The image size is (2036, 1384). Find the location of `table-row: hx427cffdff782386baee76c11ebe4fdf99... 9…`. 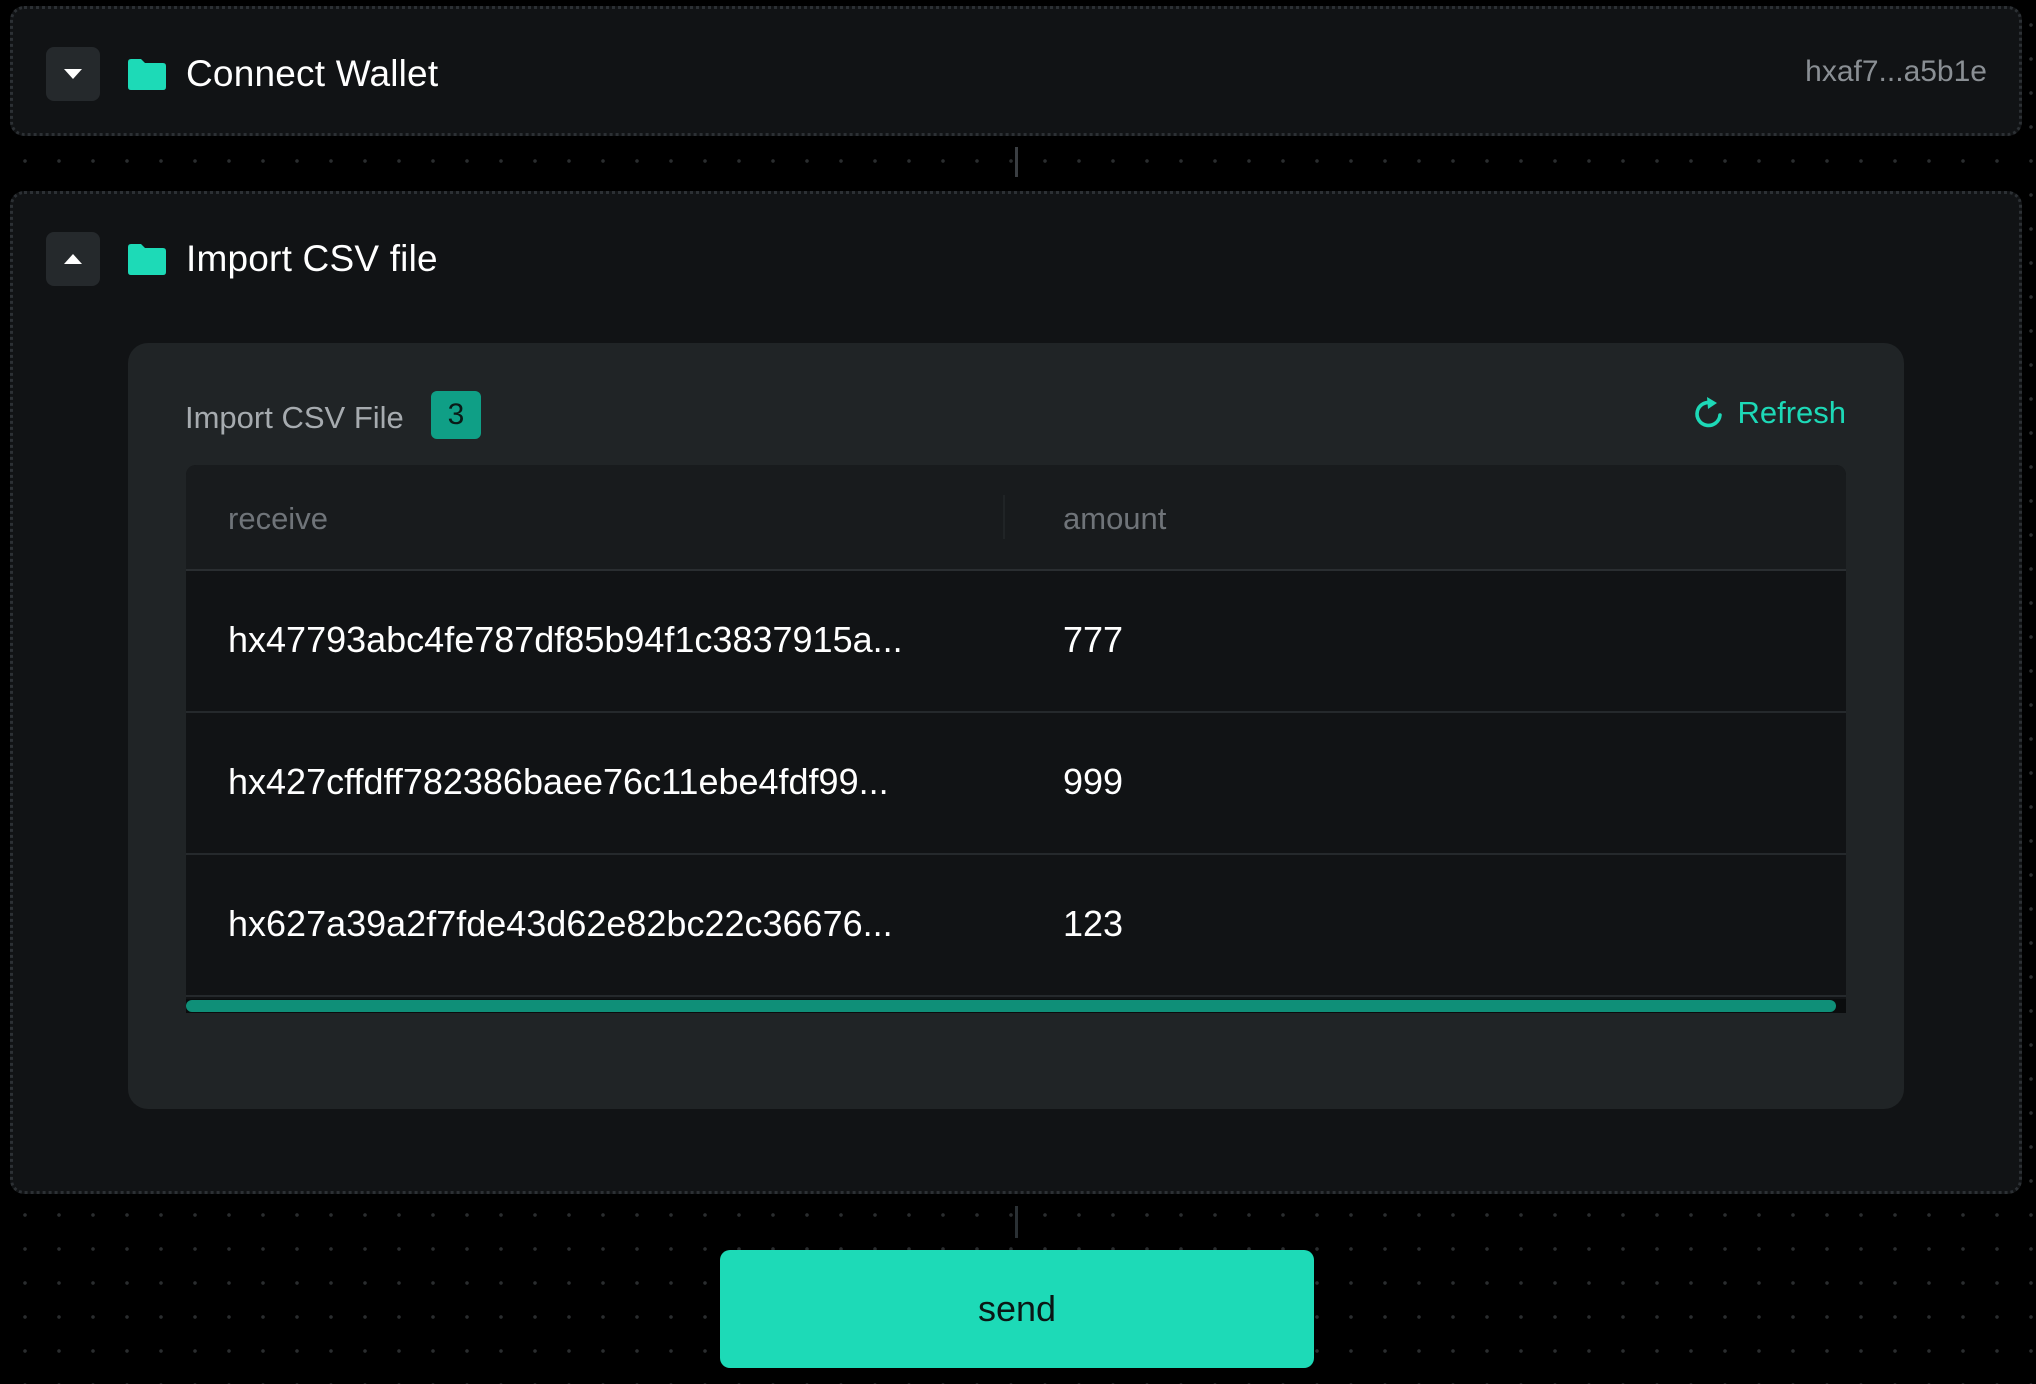

table-row: hx427cffdff782386baee76c11ebe4fdf99... 9… is located at coordinates (1016, 784).